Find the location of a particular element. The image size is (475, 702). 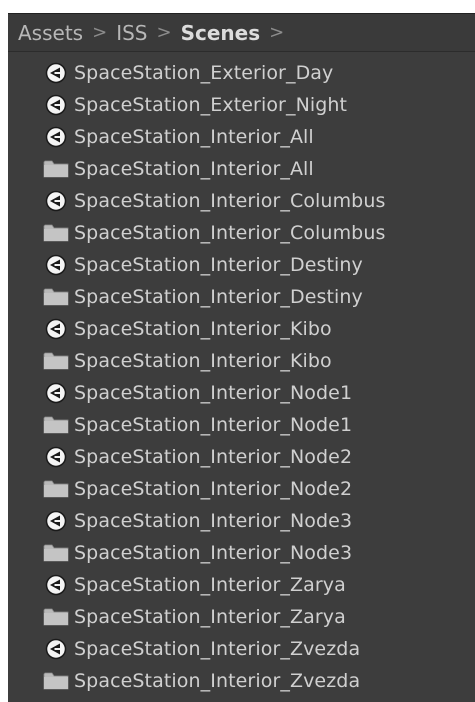

file-list-item: SpaceStation_Exterior_Day is located at coordinates (241, 73).